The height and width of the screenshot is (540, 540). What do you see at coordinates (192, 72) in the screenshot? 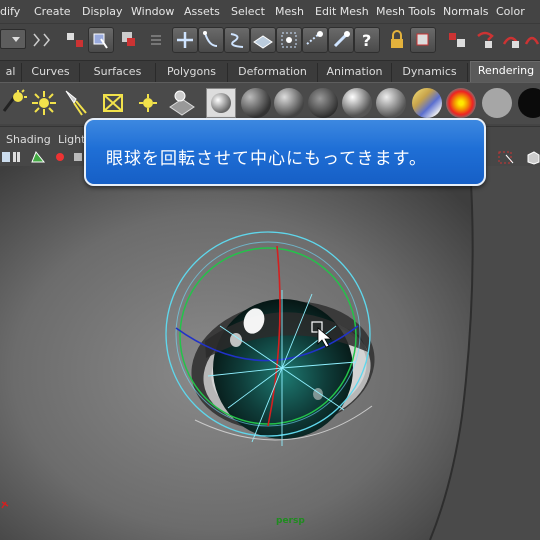
I see `tab-polygons: Polygons` at bounding box center [192, 72].